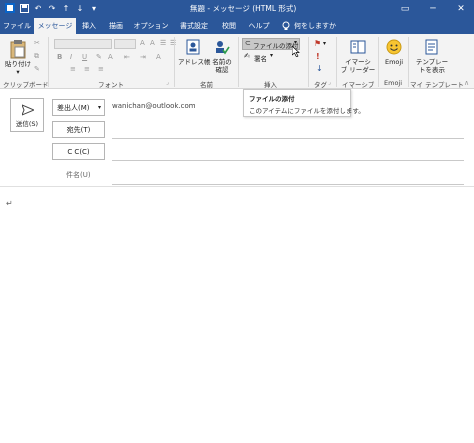 This screenshot has width=474, height=443. I want to click on tab-format: 書式設定, so click(194, 26).